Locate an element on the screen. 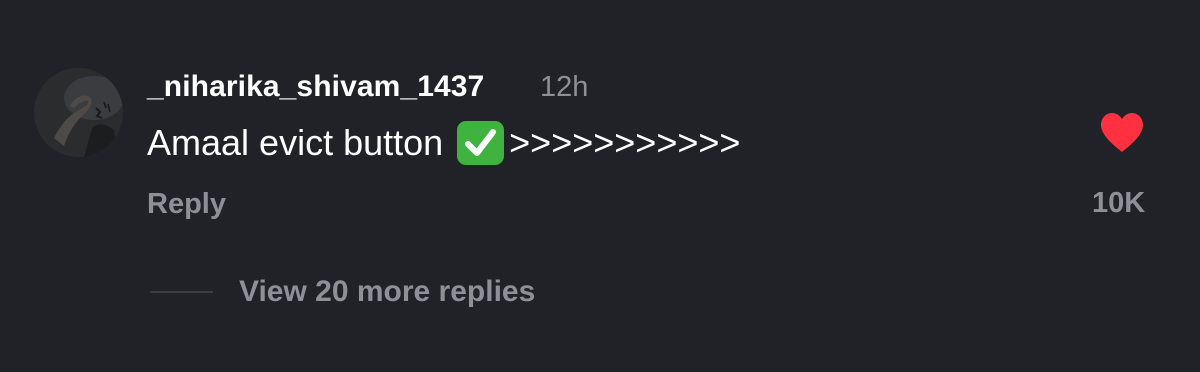 Image resolution: width=1200 pixels, height=372 pixels. replies-divider is located at coordinates (181, 292).